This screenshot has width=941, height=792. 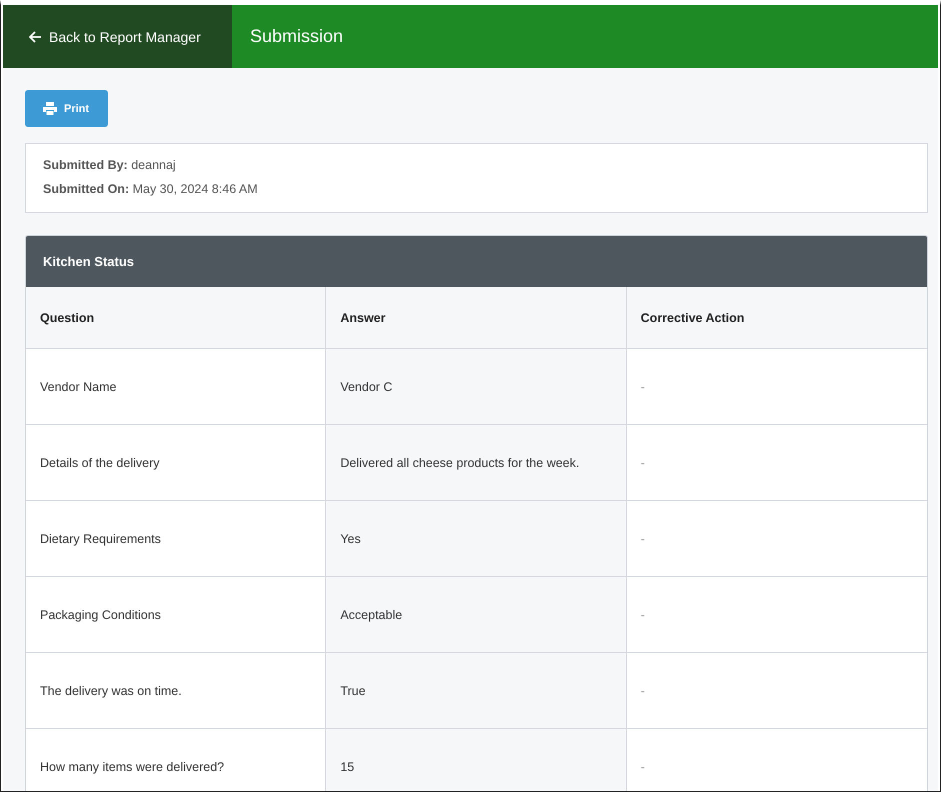 I want to click on page-title: Submission, so click(x=296, y=36).